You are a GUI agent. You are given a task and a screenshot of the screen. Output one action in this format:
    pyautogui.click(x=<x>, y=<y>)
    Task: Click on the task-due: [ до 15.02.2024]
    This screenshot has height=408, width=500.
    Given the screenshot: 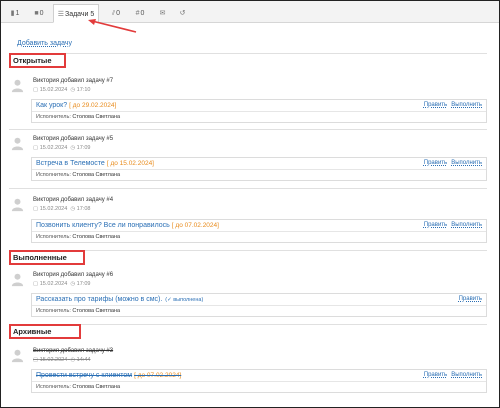 What is the action you would take?
    pyautogui.click(x=130, y=163)
    